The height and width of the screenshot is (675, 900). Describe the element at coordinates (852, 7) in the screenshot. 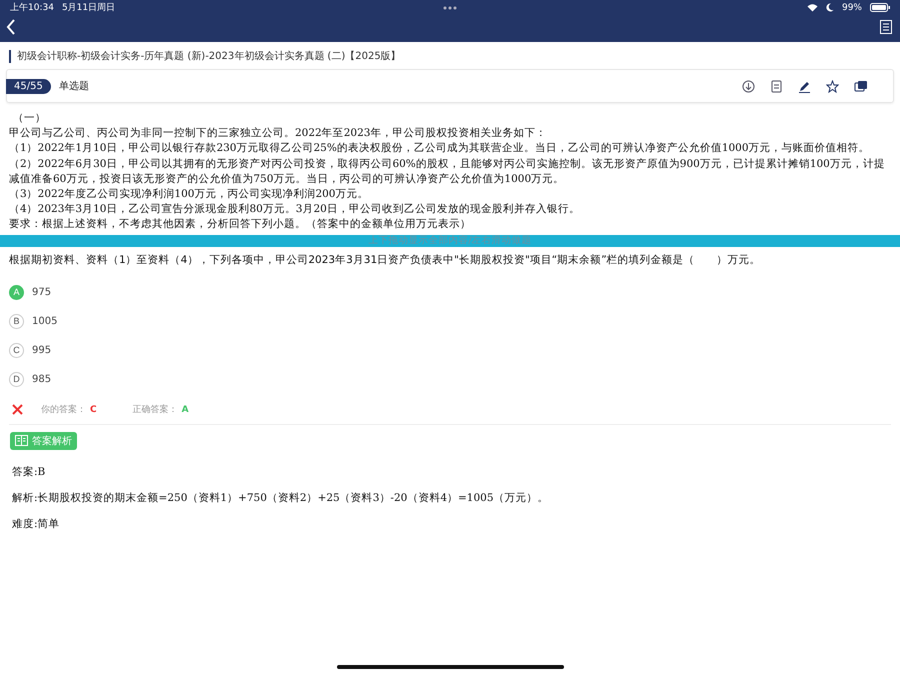

I see `battery-level: 99%` at that location.